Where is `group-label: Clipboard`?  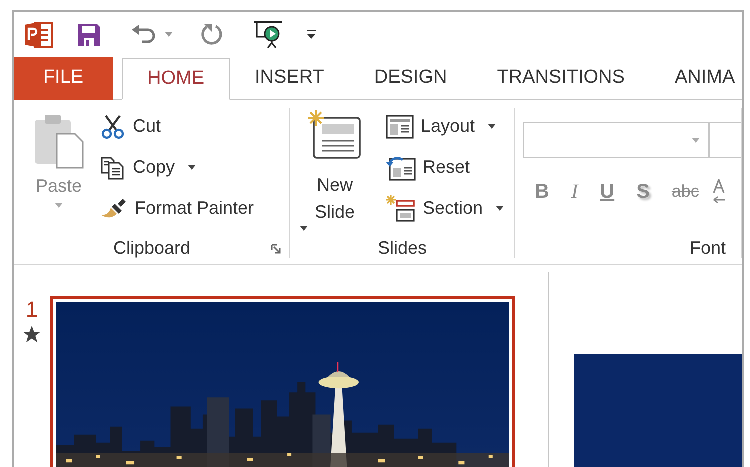
group-label: Clipboard is located at coordinates (152, 248).